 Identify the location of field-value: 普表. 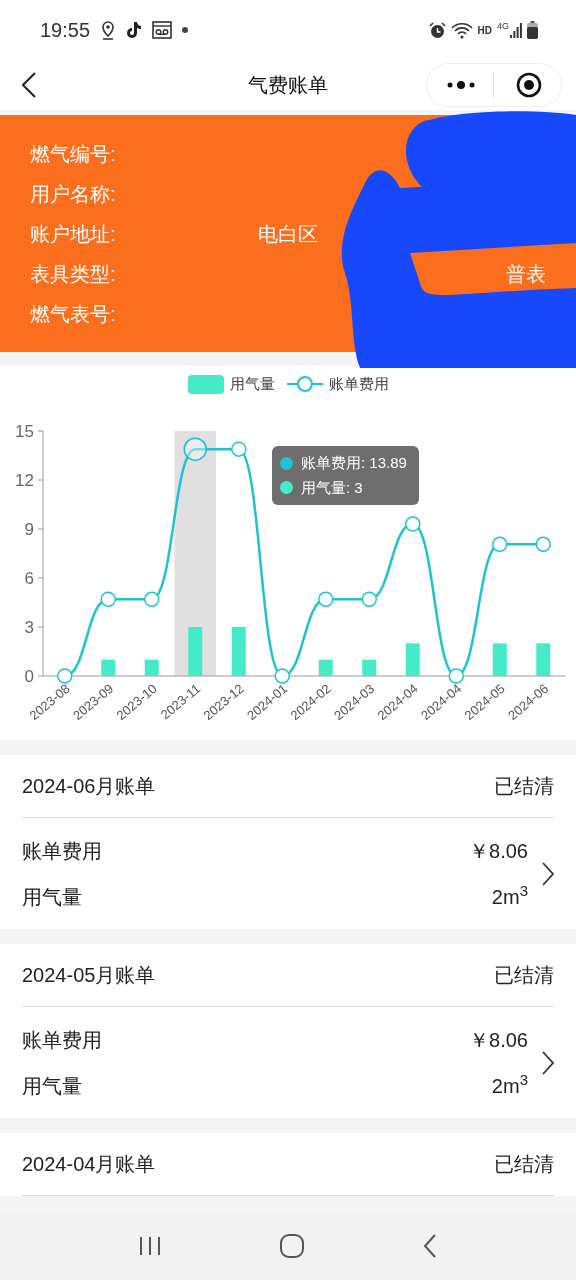
(526, 274).